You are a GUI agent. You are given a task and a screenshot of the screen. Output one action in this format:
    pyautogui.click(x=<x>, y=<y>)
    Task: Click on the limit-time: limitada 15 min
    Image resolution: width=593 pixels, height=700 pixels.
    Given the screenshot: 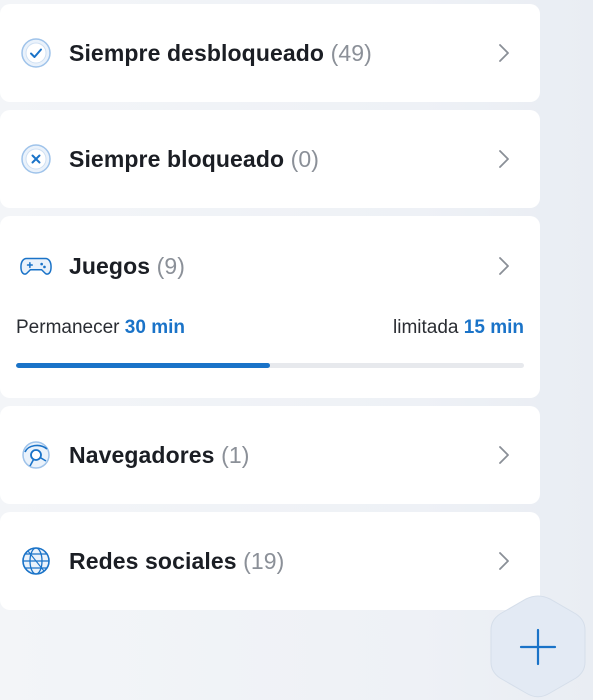 What is the action you would take?
    pyautogui.click(x=458, y=328)
    